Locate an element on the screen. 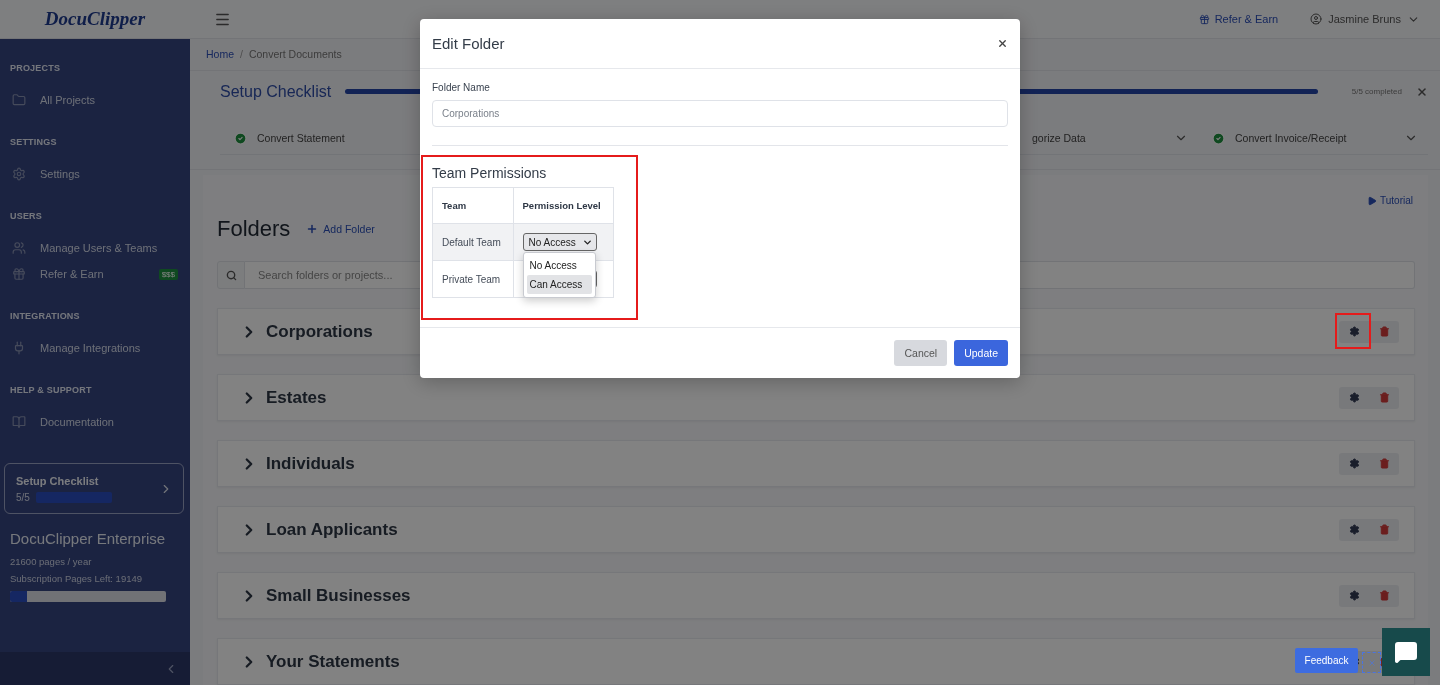  checklist-count: 5/5 is located at coordinates (23, 497).